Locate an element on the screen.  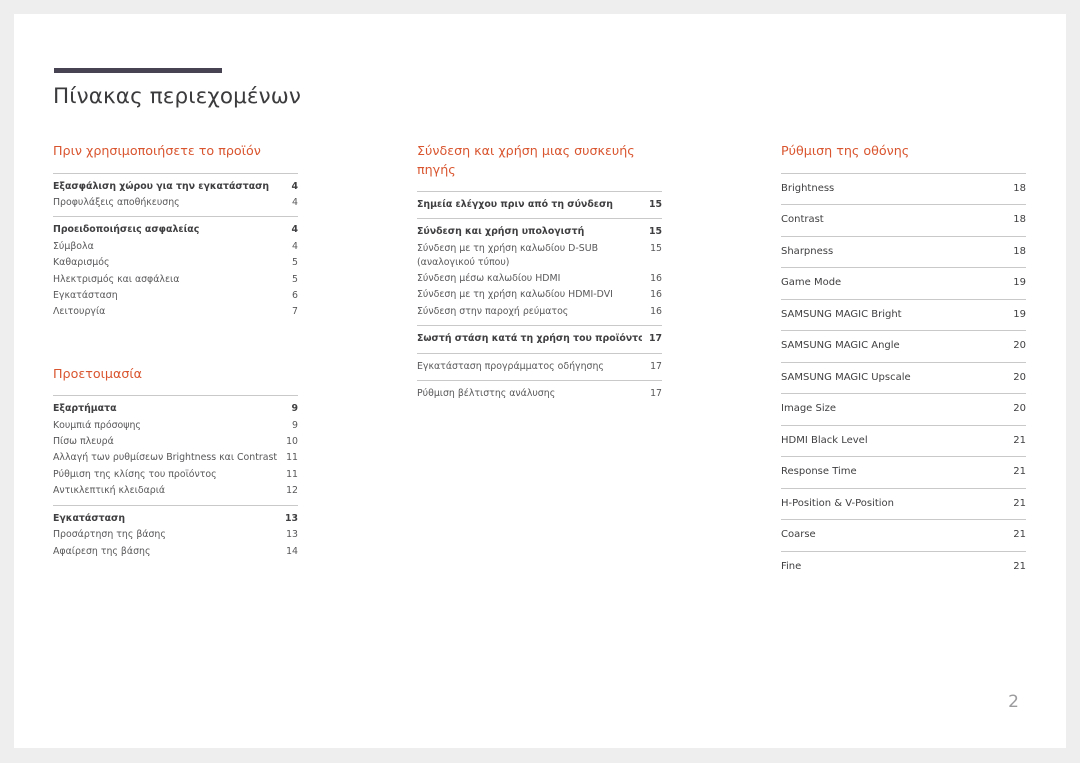
toc-entry-label: Σύνδεση στην παροχή ρεύματος is located at coordinates (493, 311).